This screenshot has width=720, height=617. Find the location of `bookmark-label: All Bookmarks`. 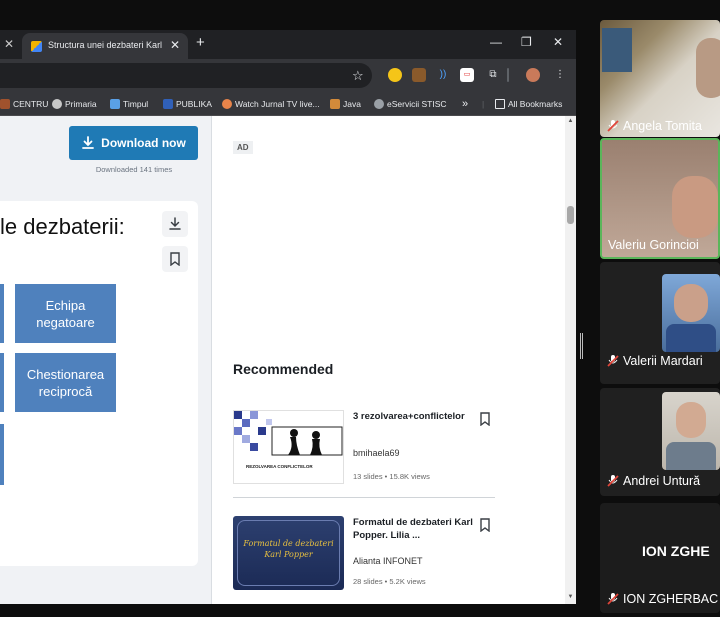

bookmark-label: All Bookmarks is located at coordinates (535, 104).